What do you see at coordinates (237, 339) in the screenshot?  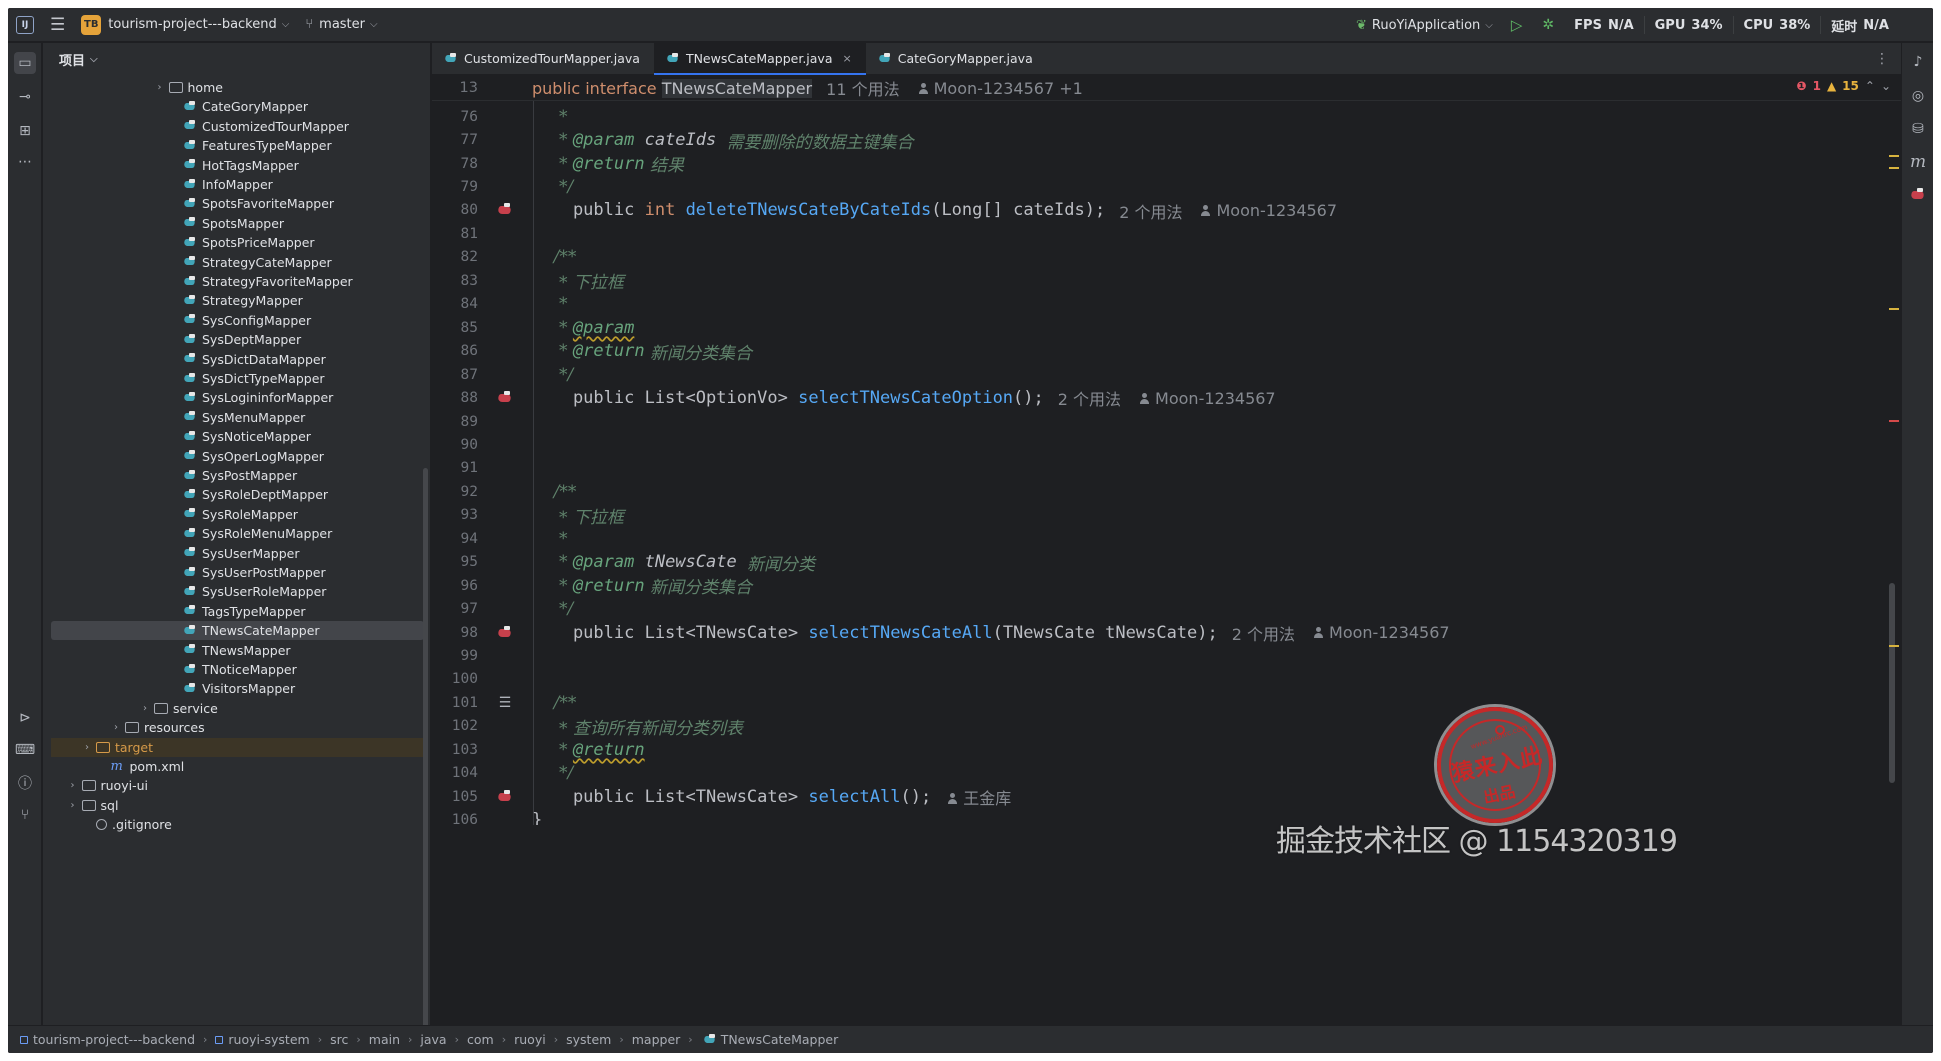 I see `tree-item-sysdeptmapper: SysDeptMapper` at bounding box center [237, 339].